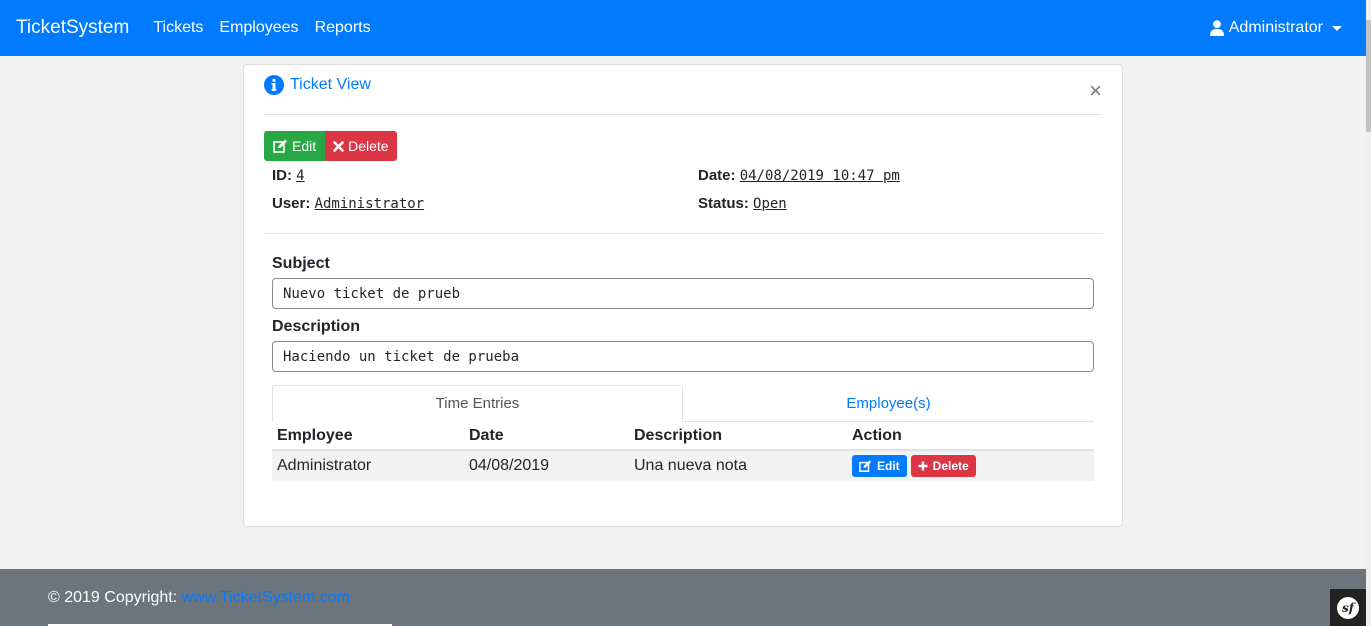 Image resolution: width=1371 pixels, height=626 pixels. I want to click on plus-icon, so click(923, 466).